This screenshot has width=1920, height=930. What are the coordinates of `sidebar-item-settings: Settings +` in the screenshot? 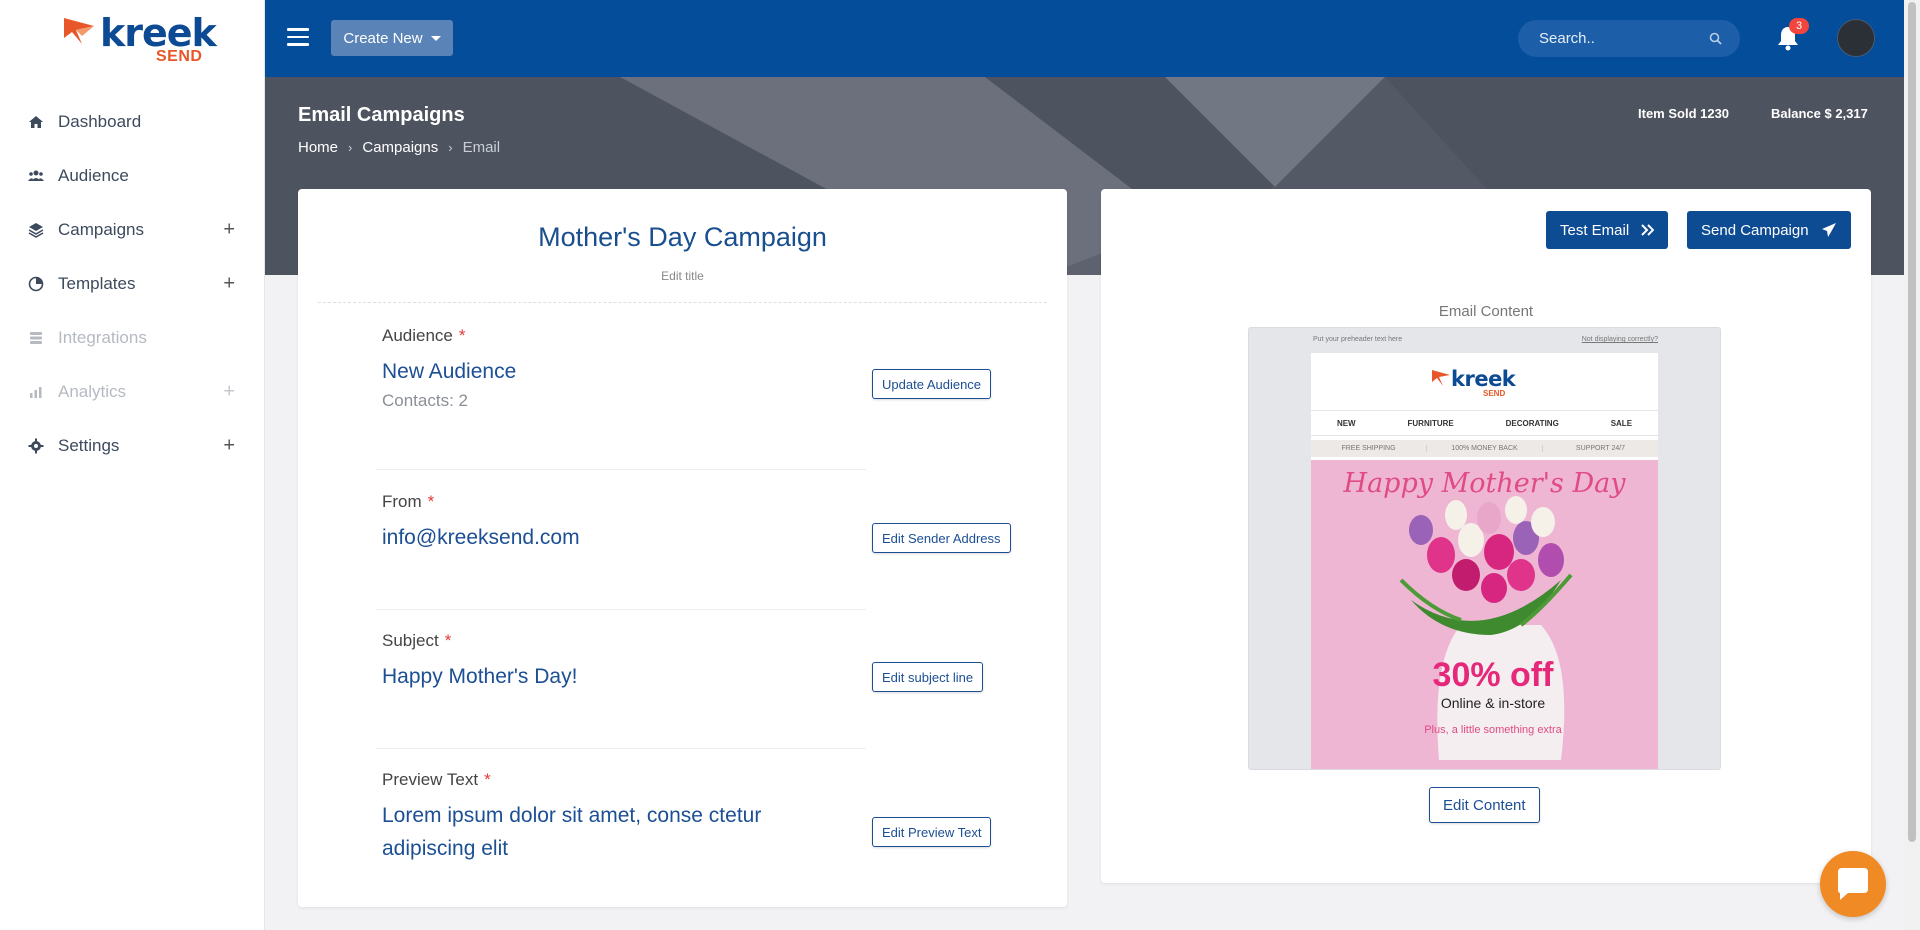 It's located at (132, 446).